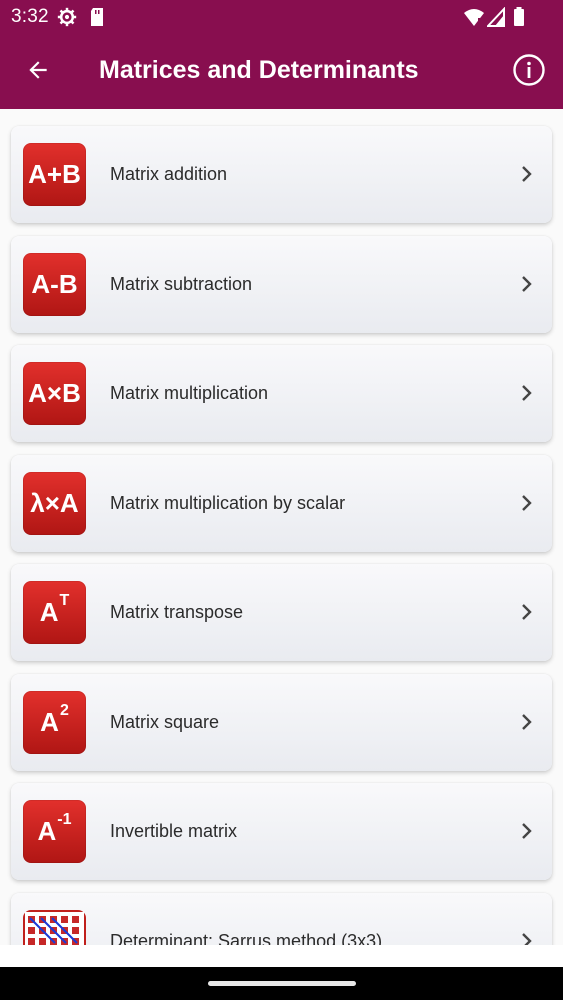 This screenshot has height=1000, width=563. Describe the element at coordinates (495, 19) in the screenshot. I see `signal-icon` at that location.